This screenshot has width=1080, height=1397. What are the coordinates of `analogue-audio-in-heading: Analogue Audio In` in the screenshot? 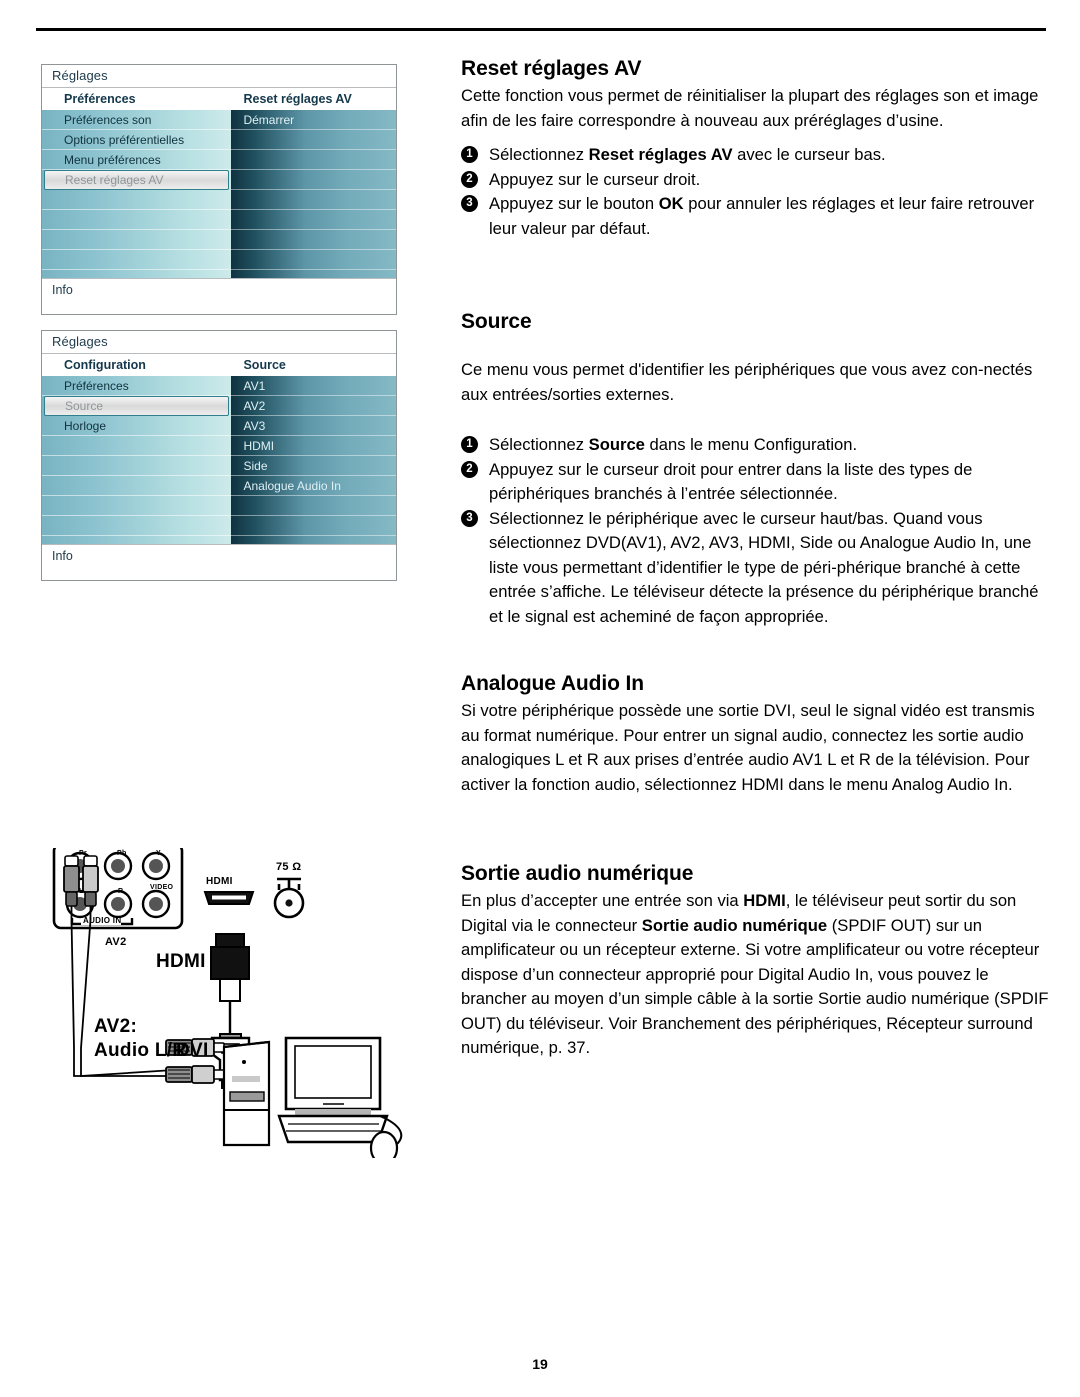 It's located at (553, 683).